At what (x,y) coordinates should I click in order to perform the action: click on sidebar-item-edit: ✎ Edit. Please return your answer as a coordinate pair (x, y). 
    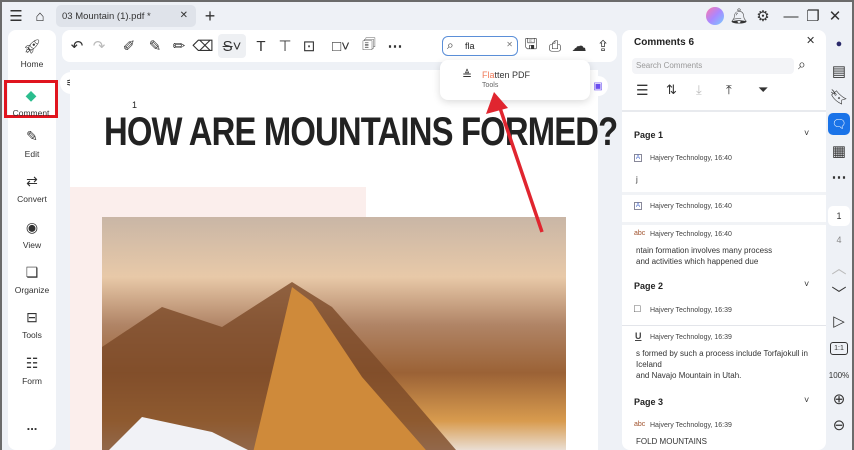
    Looking at the image, I should click on (32, 143).